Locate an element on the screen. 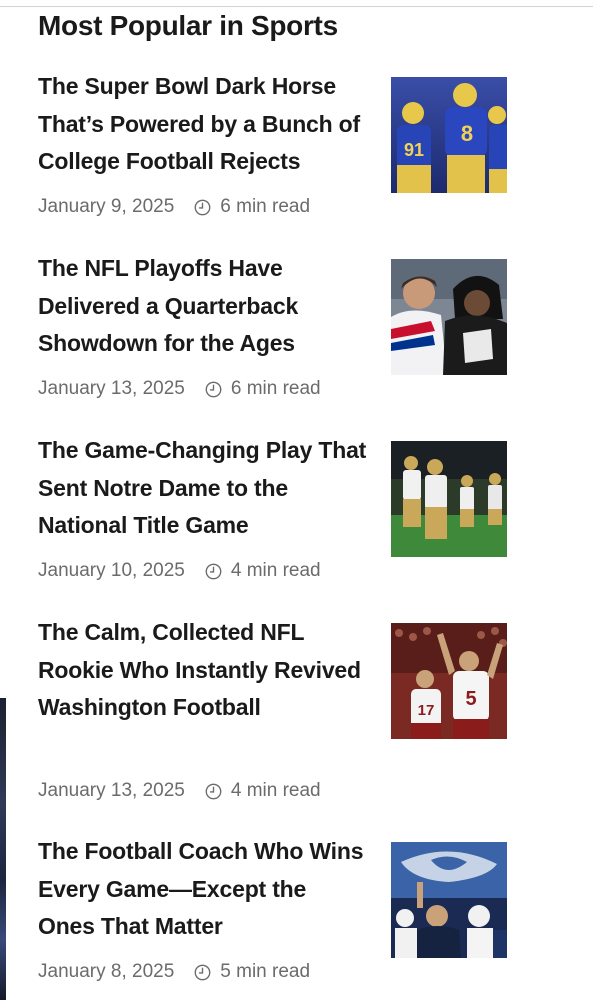 The height and width of the screenshot is (1000, 593). article-thumbnail: 91 8 is located at coordinates (449, 135).